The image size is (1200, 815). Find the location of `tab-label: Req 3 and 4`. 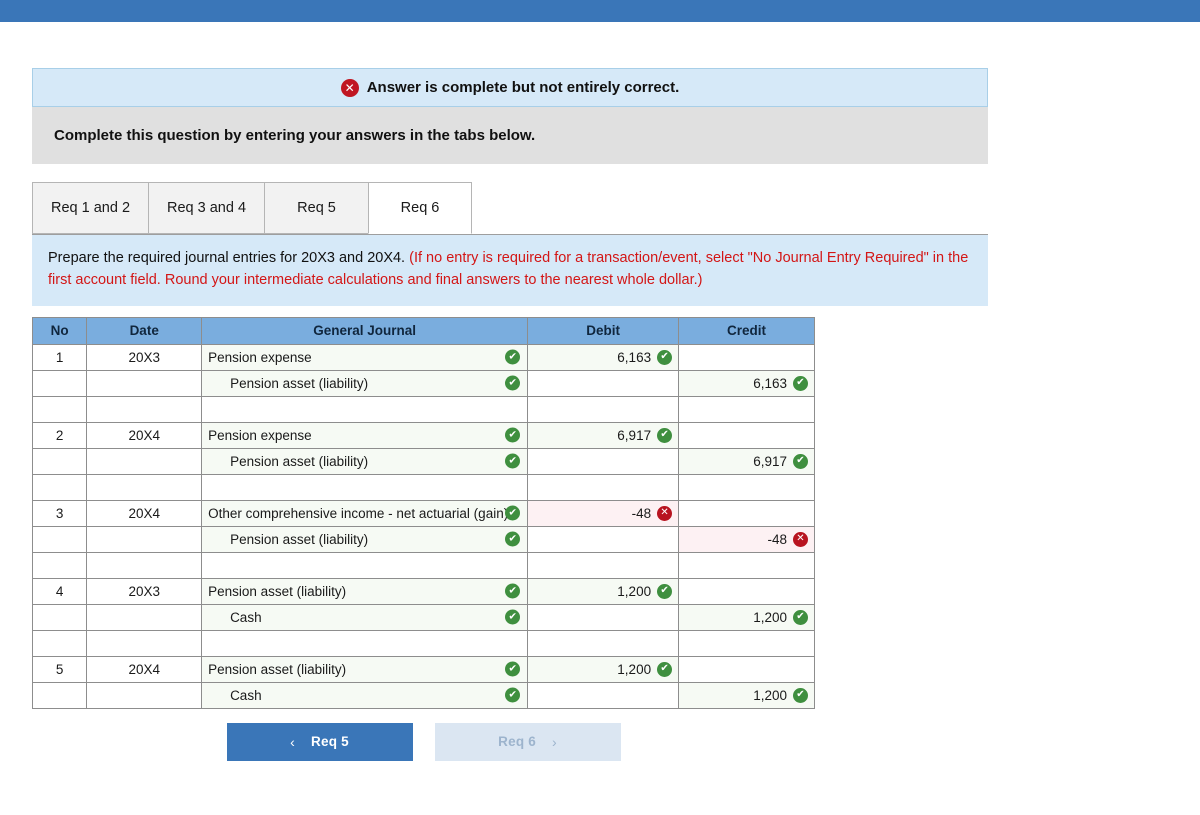

tab-label: Req 3 and 4 is located at coordinates (207, 208).